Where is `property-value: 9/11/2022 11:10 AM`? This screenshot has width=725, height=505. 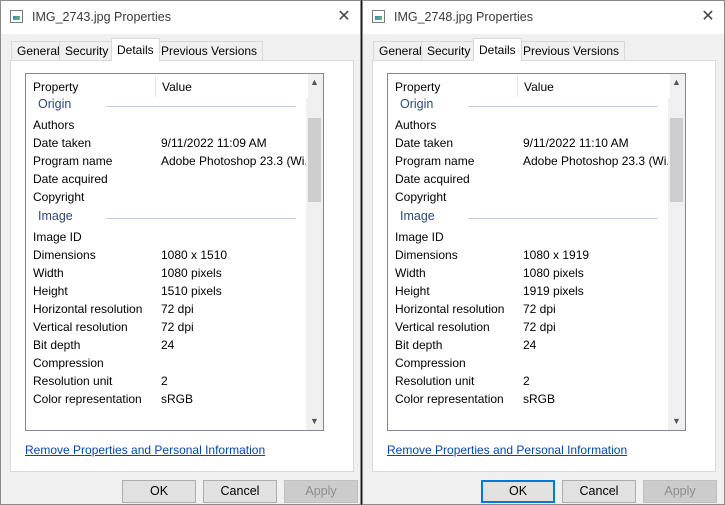 property-value: 9/11/2022 11:10 AM is located at coordinates (576, 143).